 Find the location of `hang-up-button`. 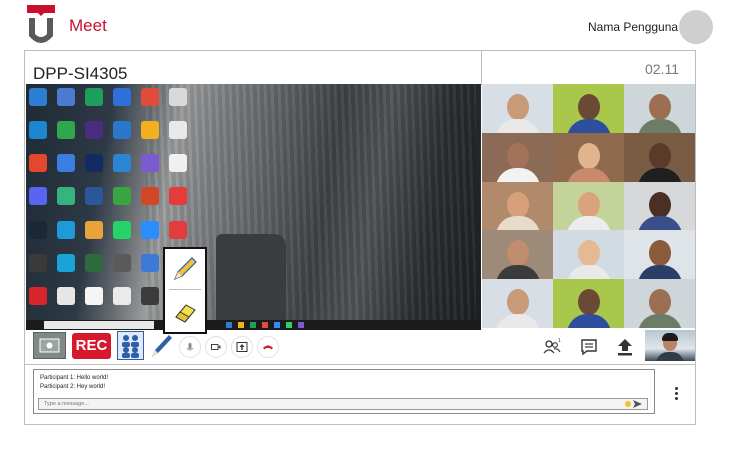

hang-up-button is located at coordinates (268, 347).